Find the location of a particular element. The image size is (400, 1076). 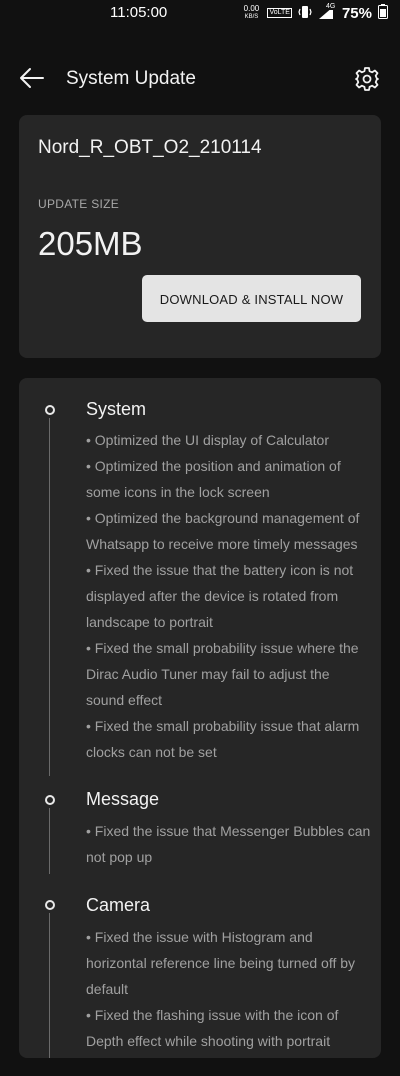

vibrate-icon is located at coordinates (305, 13).